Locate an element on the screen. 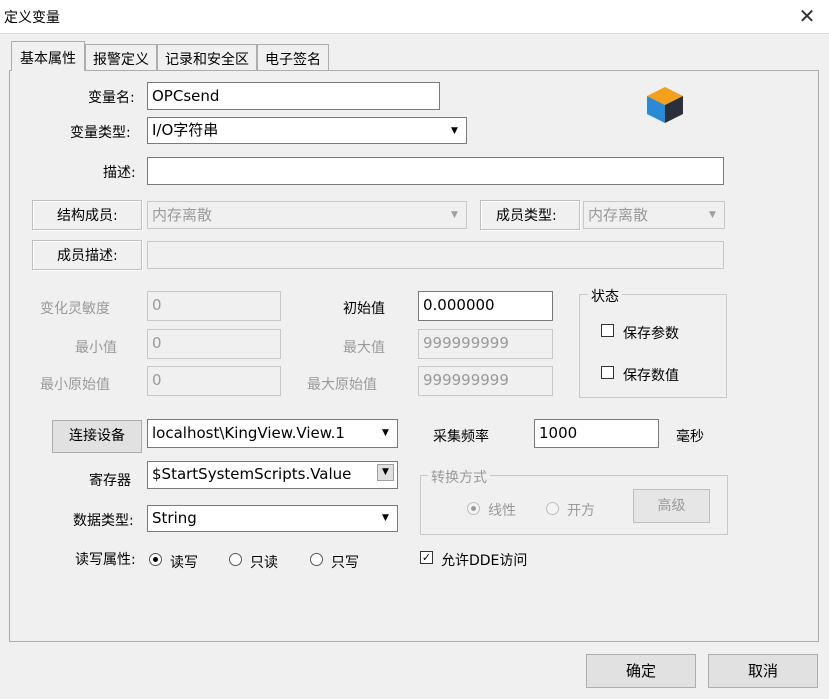 Image resolution: width=829 pixels, height=699 pixels. device-value: localhost\KingView.View.1 is located at coordinates (248, 433).